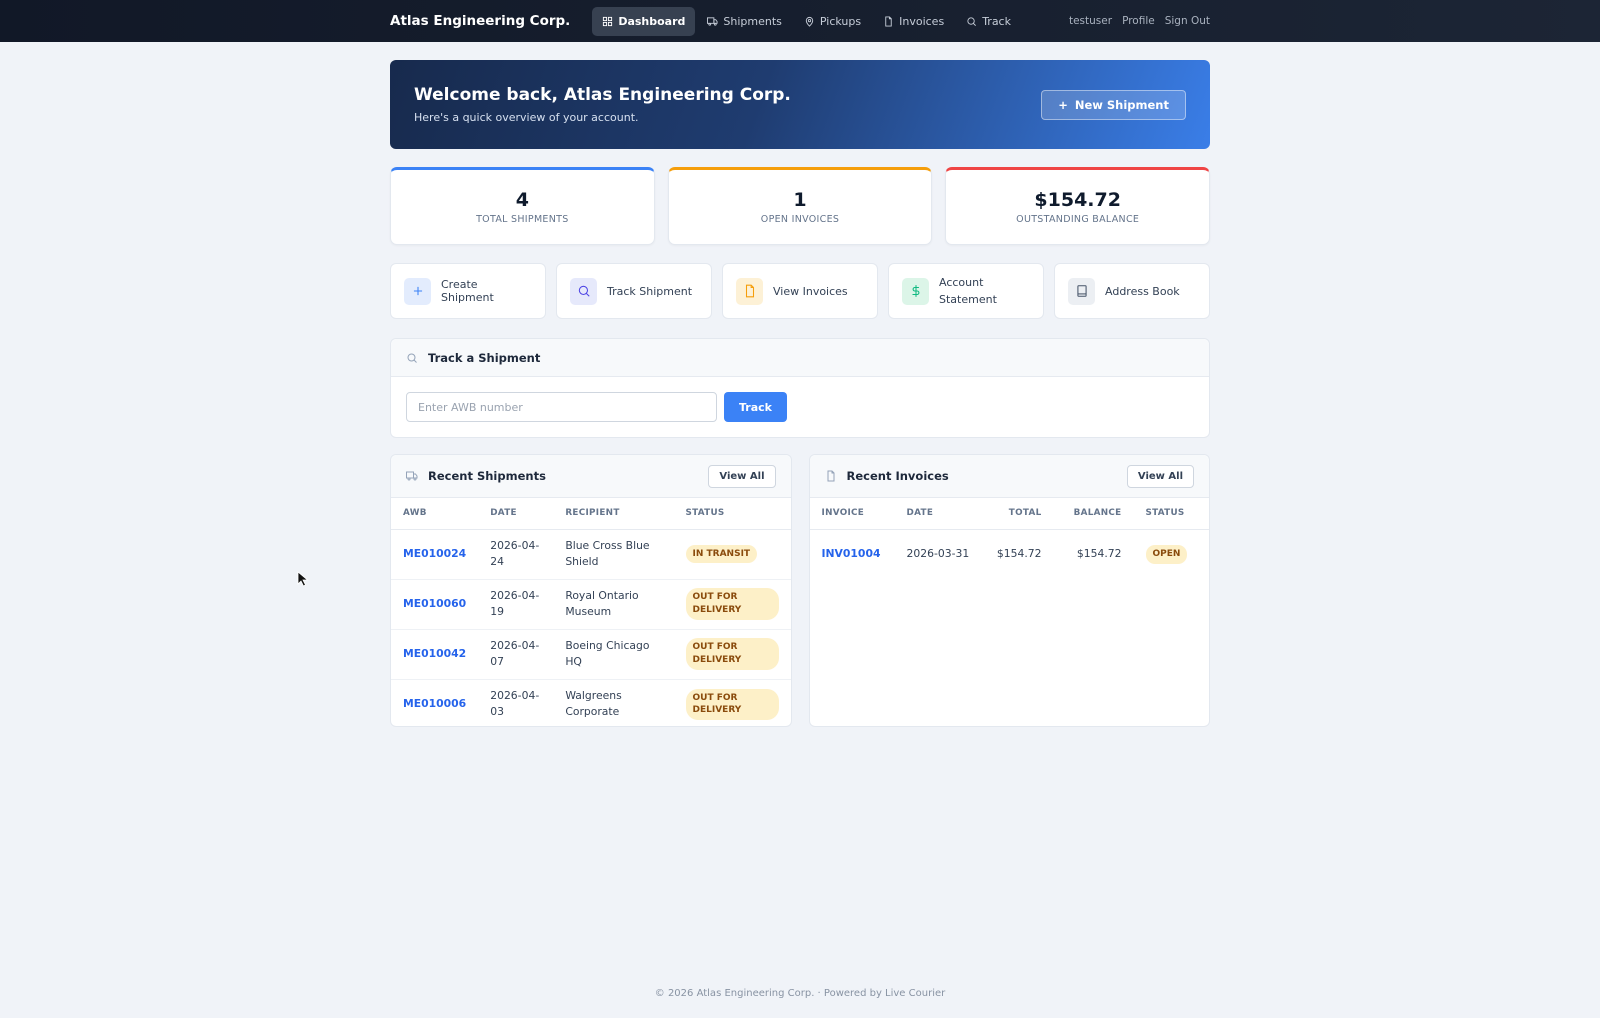 The image size is (1600, 1018). I want to click on stat-outstanding-balance: $154.72 OUTSTANDING BALANCE, so click(1078, 206).